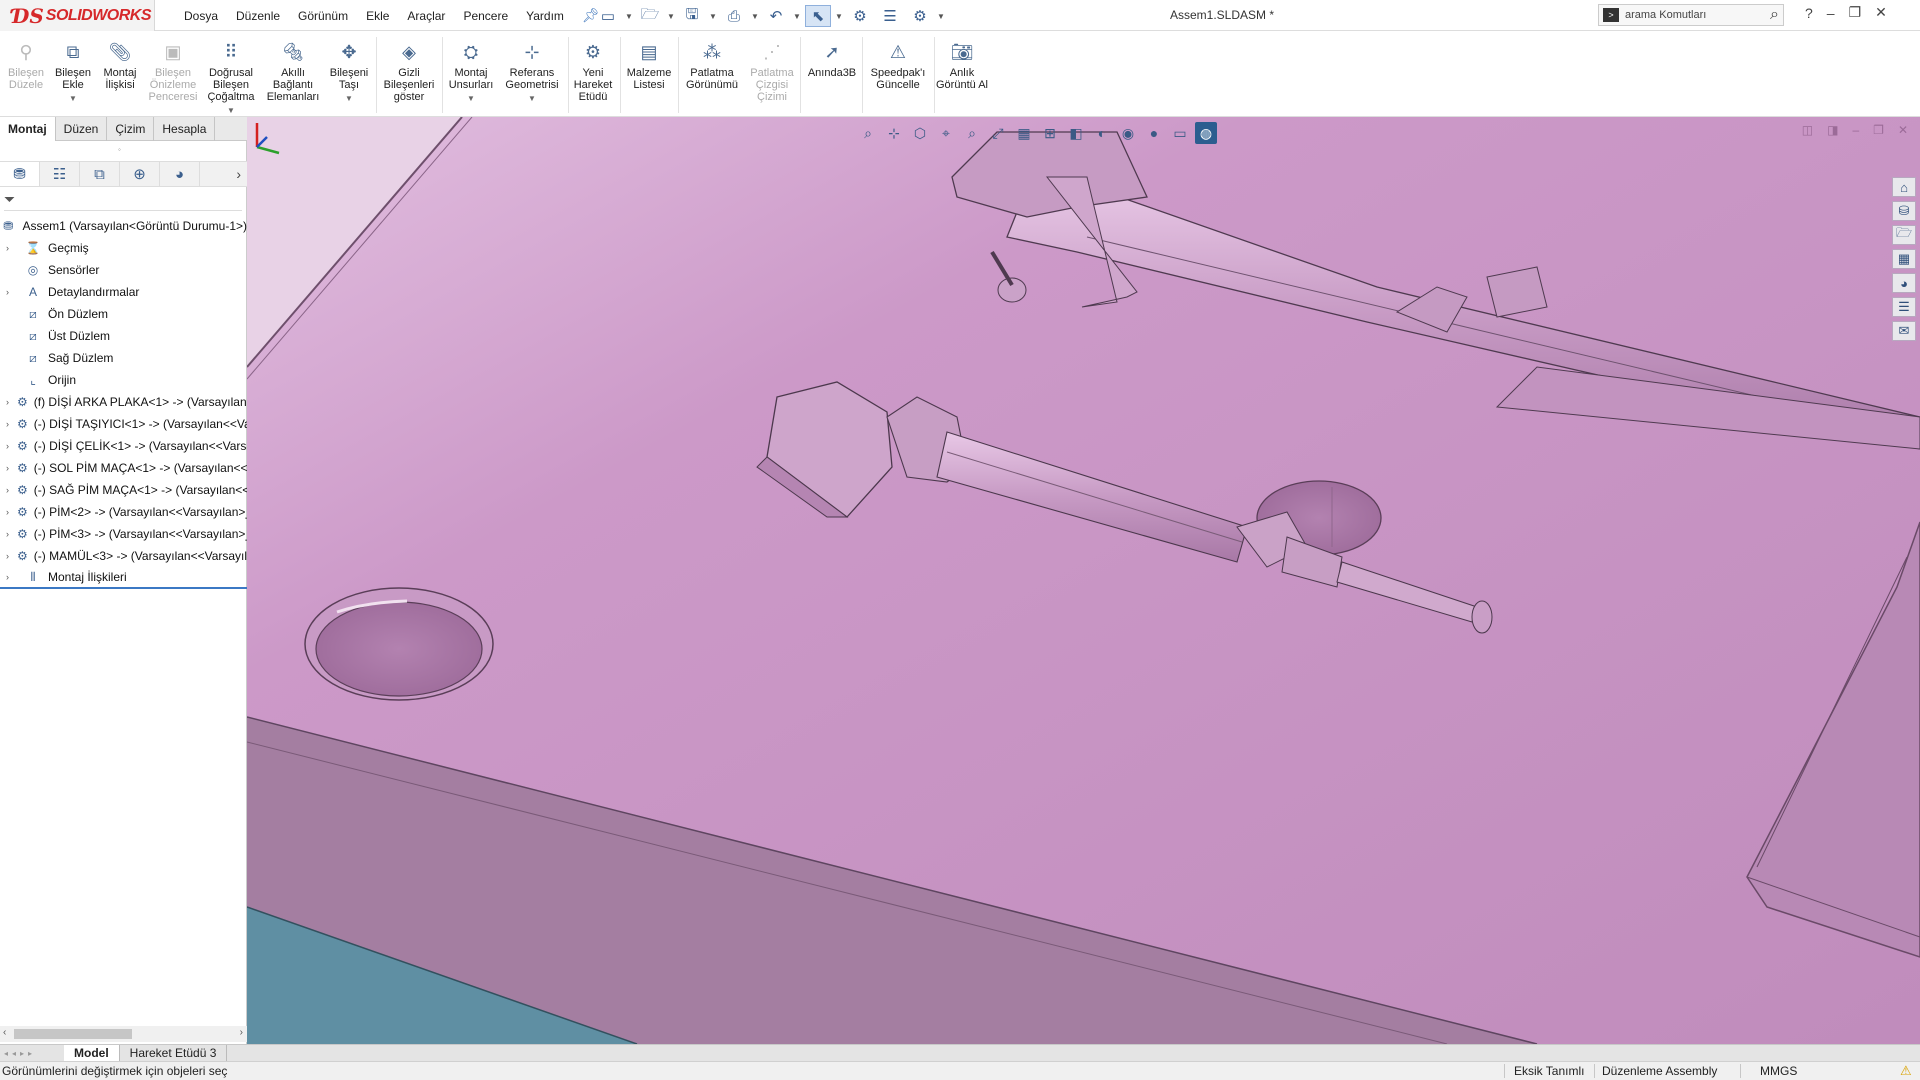 The width and height of the screenshot is (1920, 1080). Describe the element at coordinates (123, 270) in the screenshot. I see `tree-item: ›◎Sensörler` at that location.